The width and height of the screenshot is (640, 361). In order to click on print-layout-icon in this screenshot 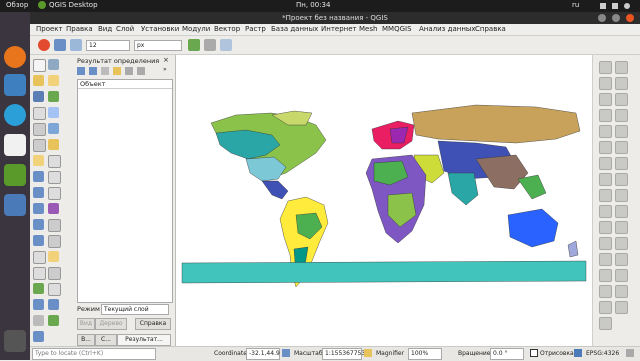, I will do `click(39, 113)`.